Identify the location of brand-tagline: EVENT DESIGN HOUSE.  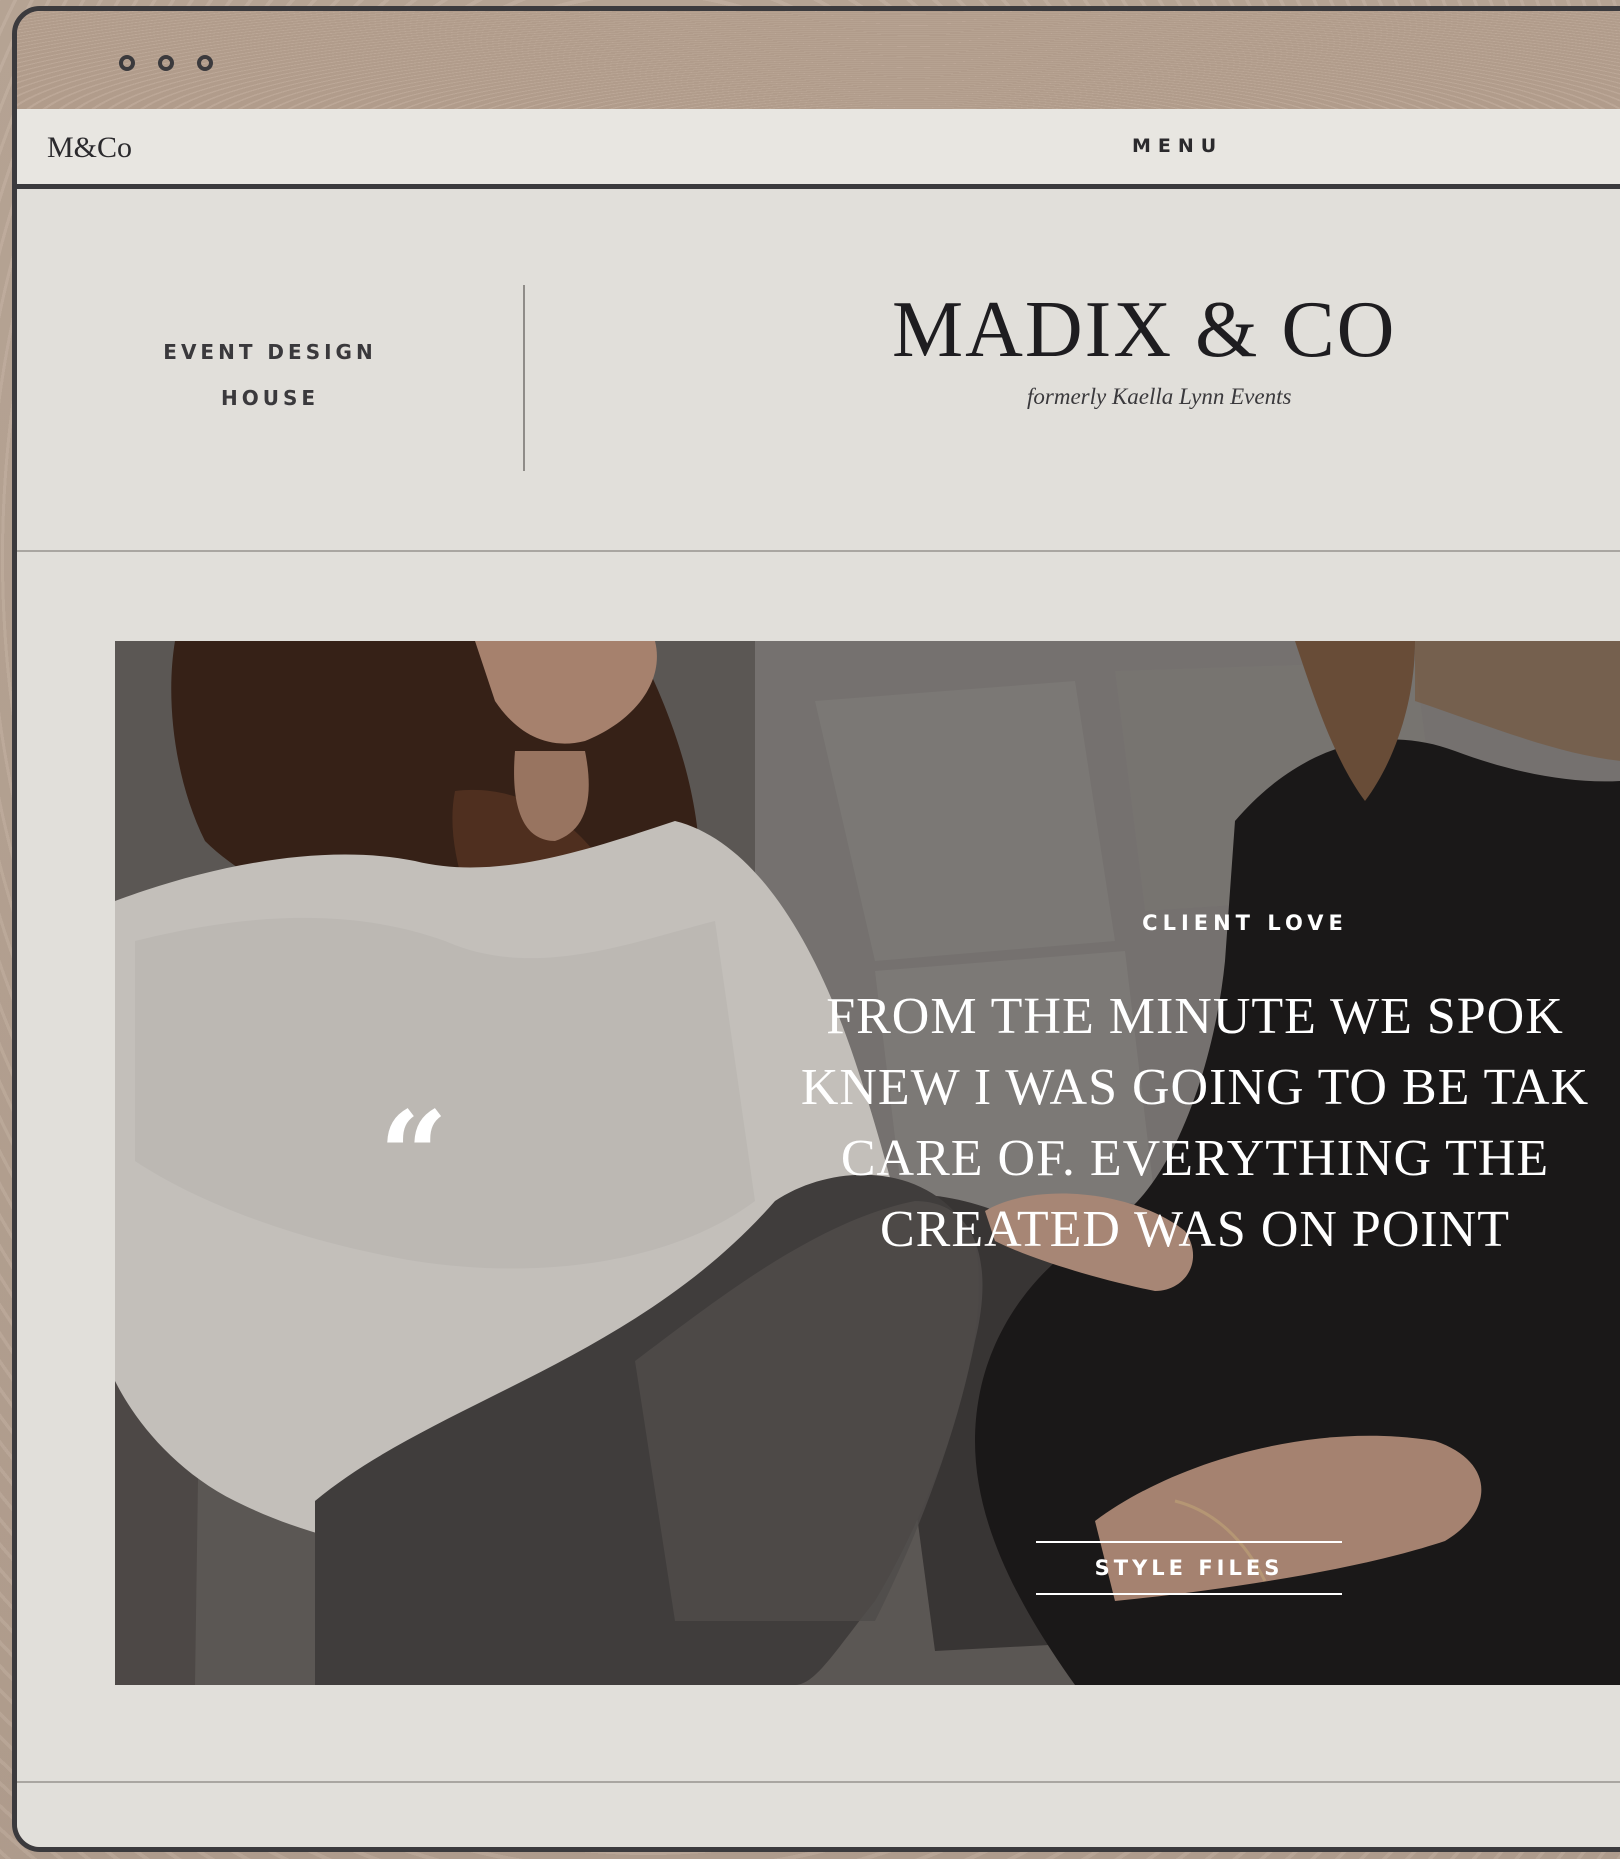
(270, 375).